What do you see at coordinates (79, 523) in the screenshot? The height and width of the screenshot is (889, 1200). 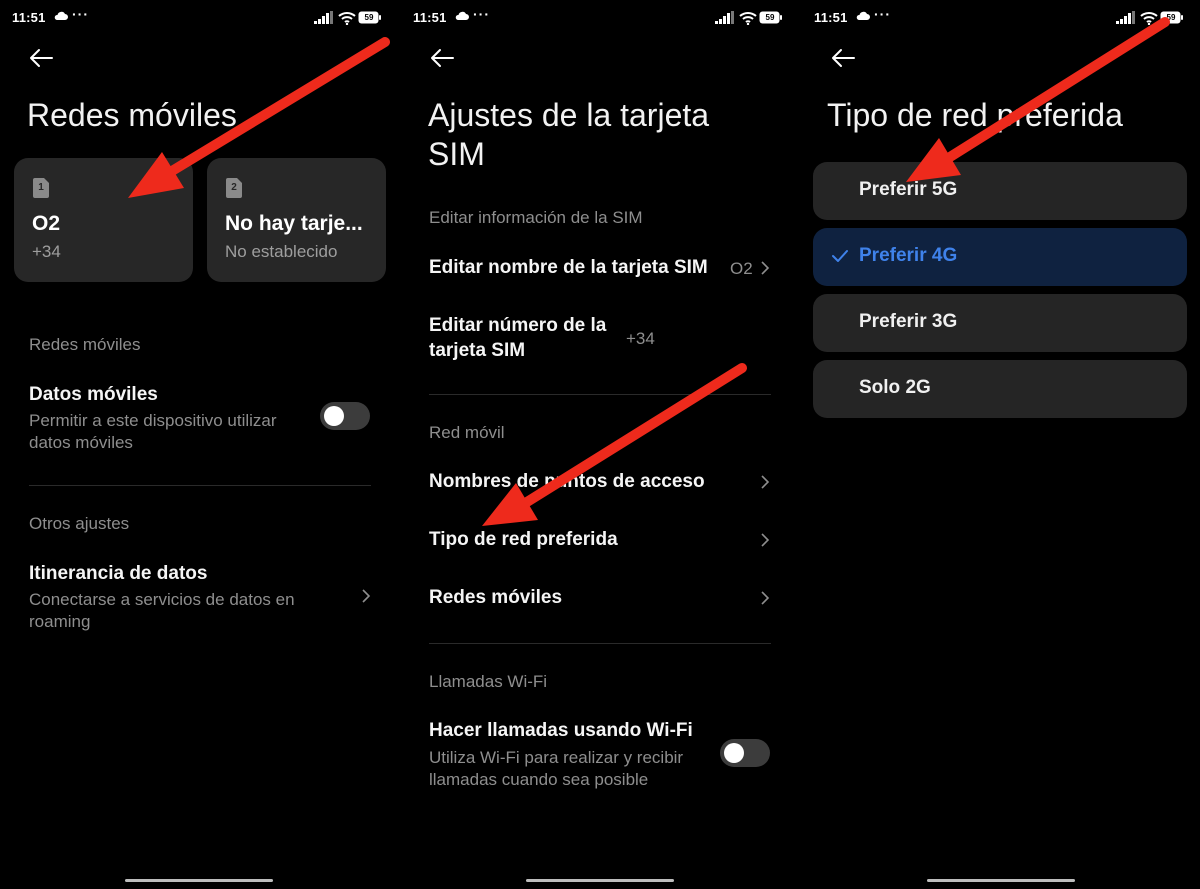 I see `section-label-other-settings: Otros ajustes` at bounding box center [79, 523].